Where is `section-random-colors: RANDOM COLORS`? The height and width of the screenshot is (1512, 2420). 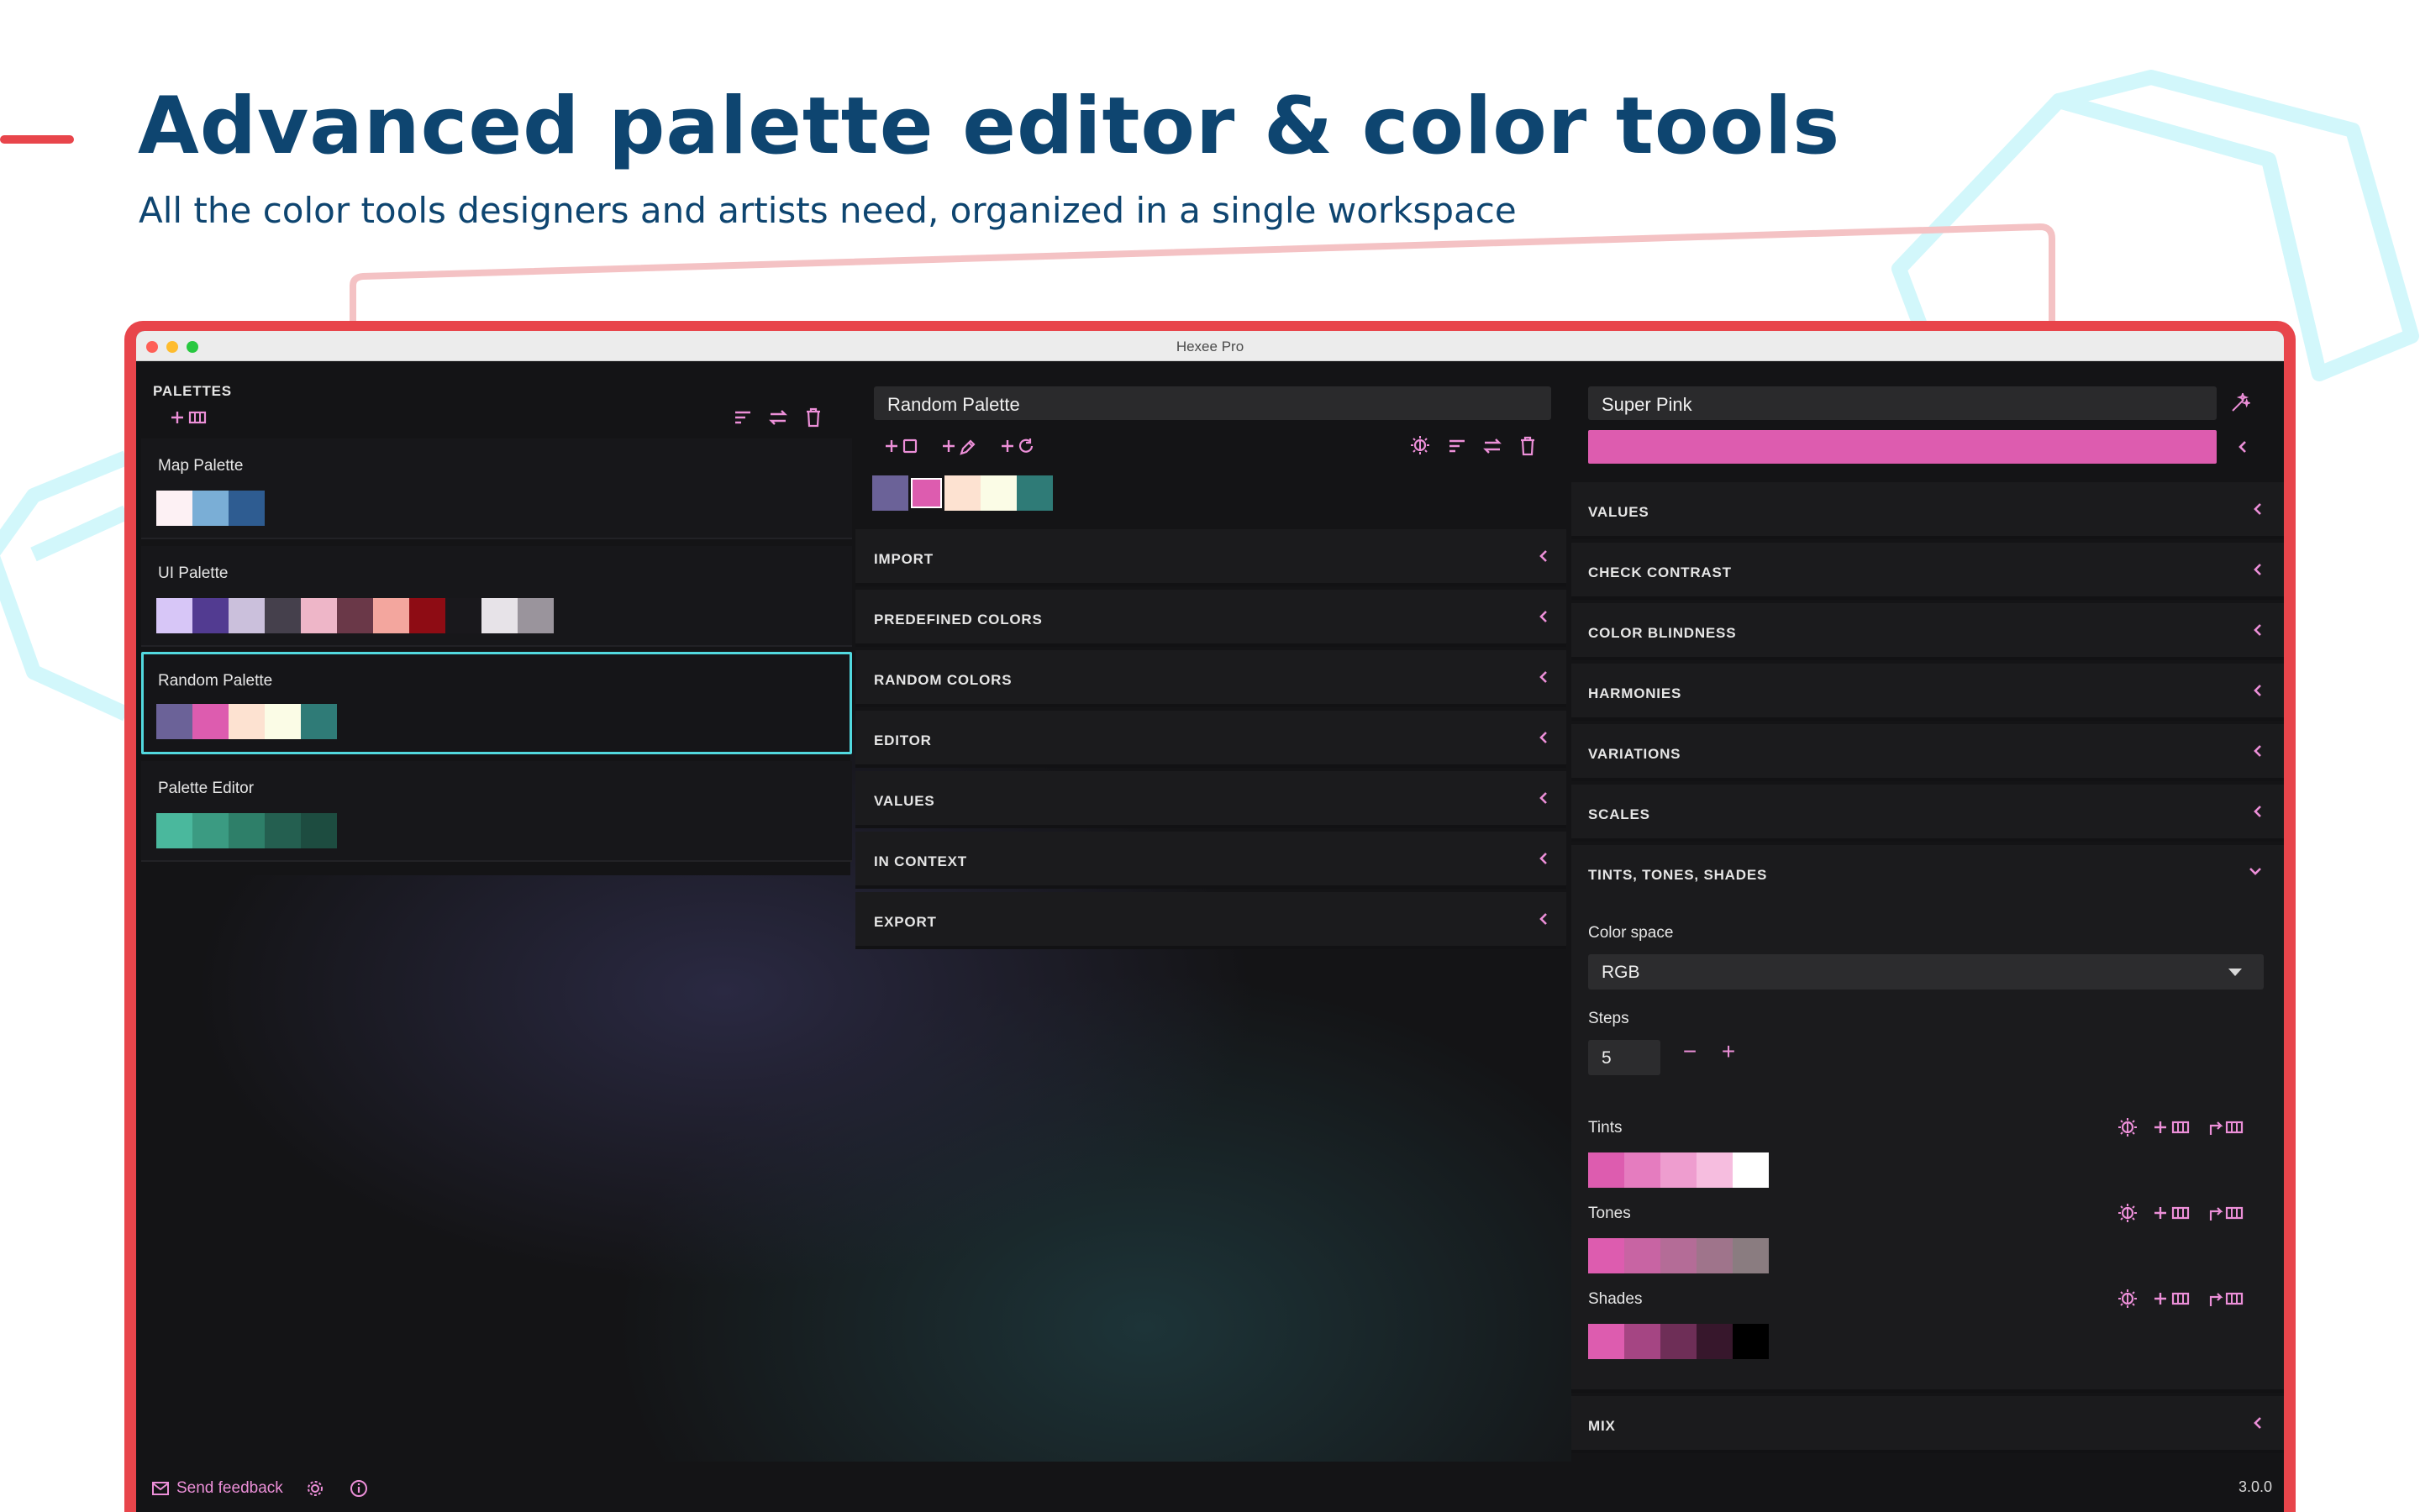 section-random-colors: RANDOM COLORS is located at coordinates (1210, 678).